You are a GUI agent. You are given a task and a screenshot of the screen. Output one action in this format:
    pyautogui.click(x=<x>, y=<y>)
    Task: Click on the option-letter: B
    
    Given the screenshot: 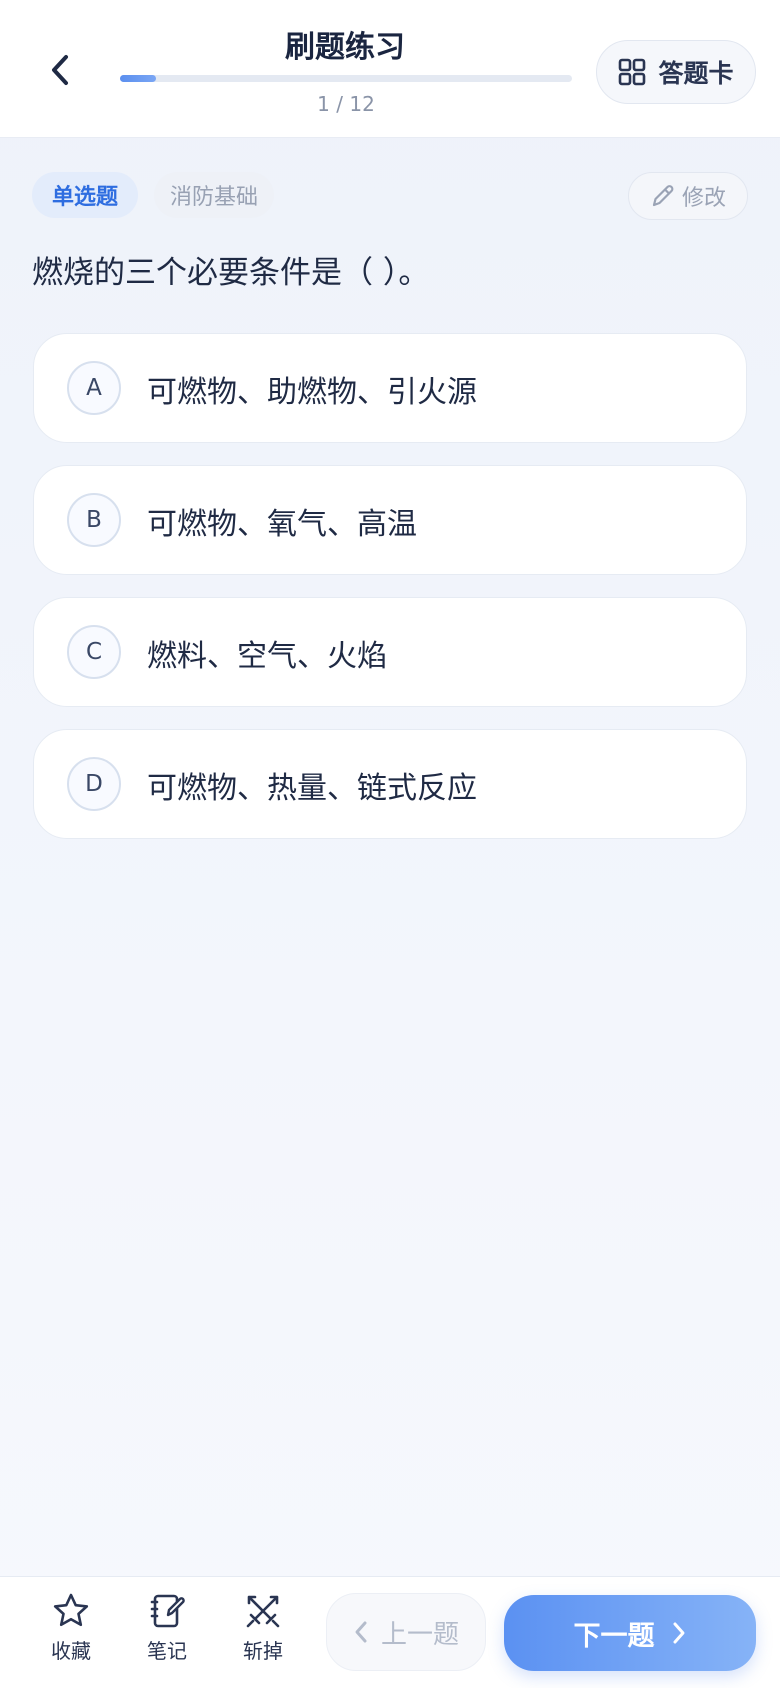 What is the action you would take?
    pyautogui.click(x=94, y=520)
    